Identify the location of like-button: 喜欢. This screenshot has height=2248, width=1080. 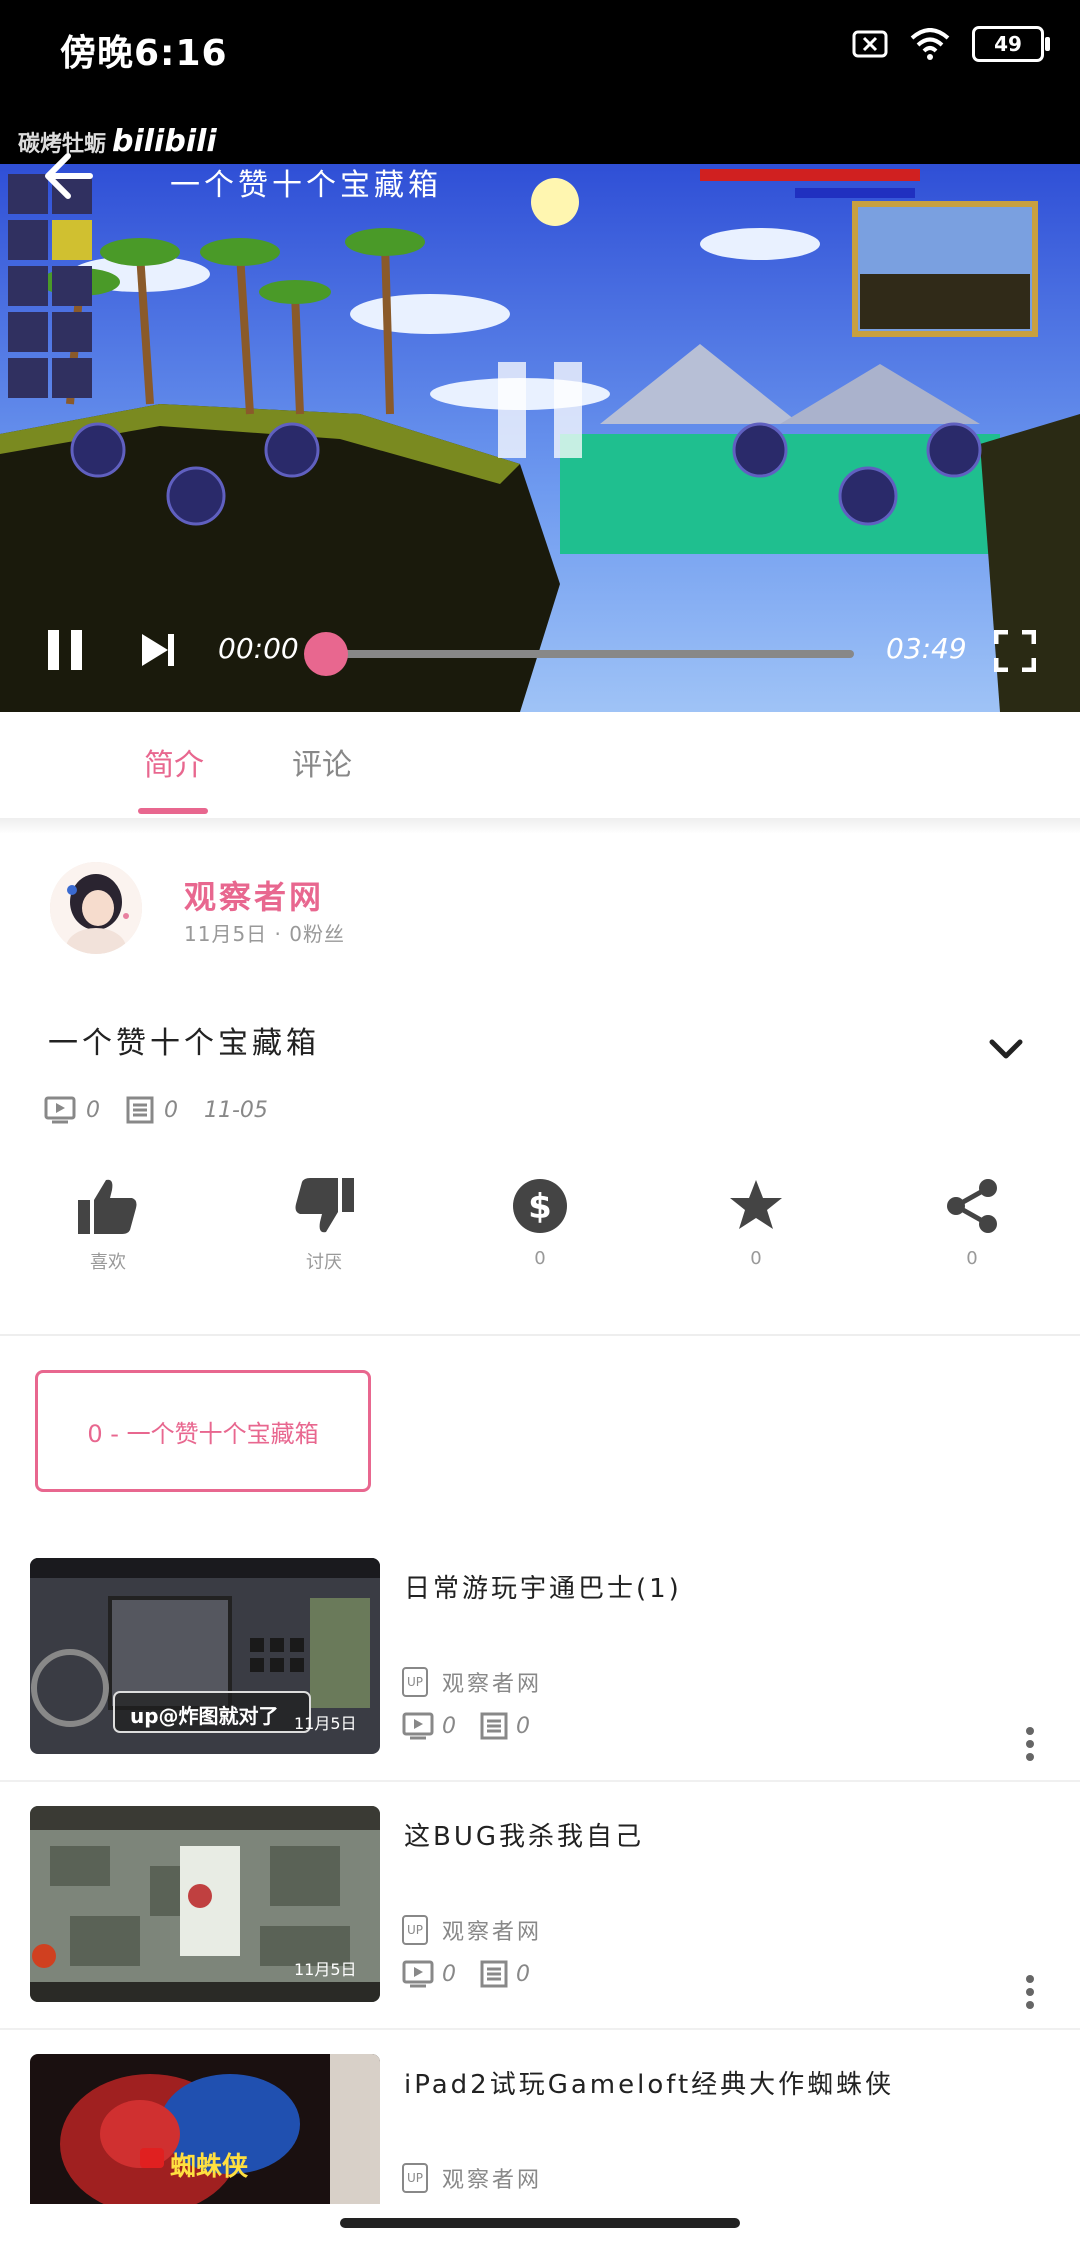
(108, 1225).